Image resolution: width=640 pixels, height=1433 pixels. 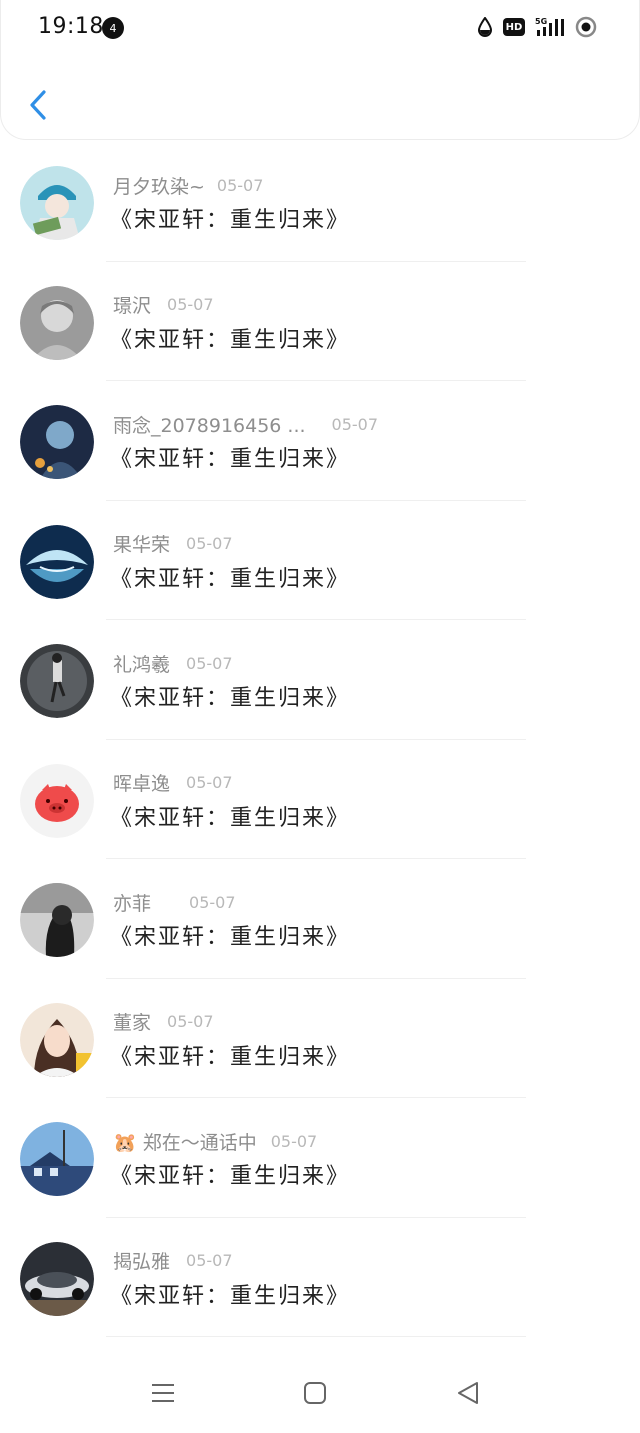 I want to click on list-item: 亦菲 05-07 《宋亚轩：重生归来》, so click(x=320, y=919).